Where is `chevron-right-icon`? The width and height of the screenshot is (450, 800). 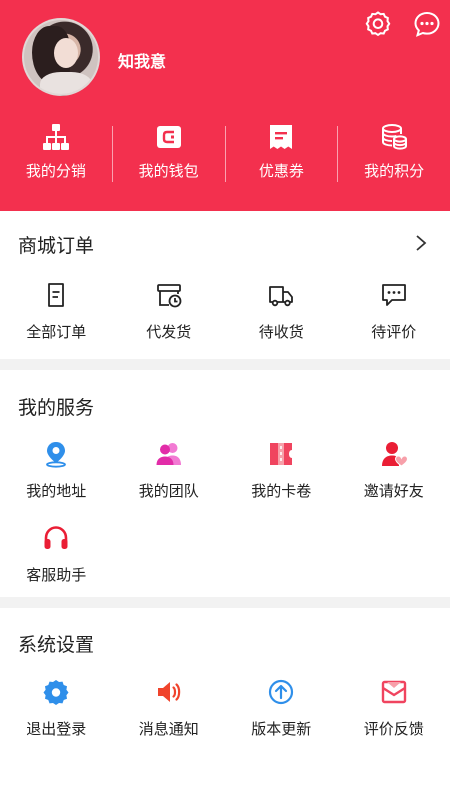 chevron-right-icon is located at coordinates (421, 243).